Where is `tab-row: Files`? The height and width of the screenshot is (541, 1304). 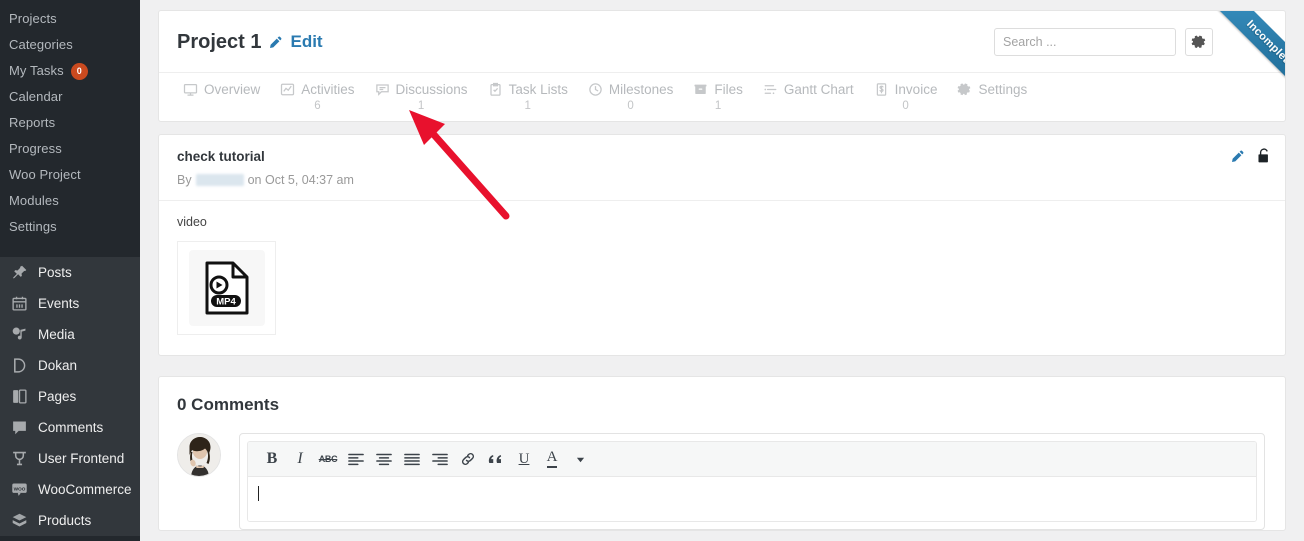 tab-row: Files is located at coordinates (718, 89).